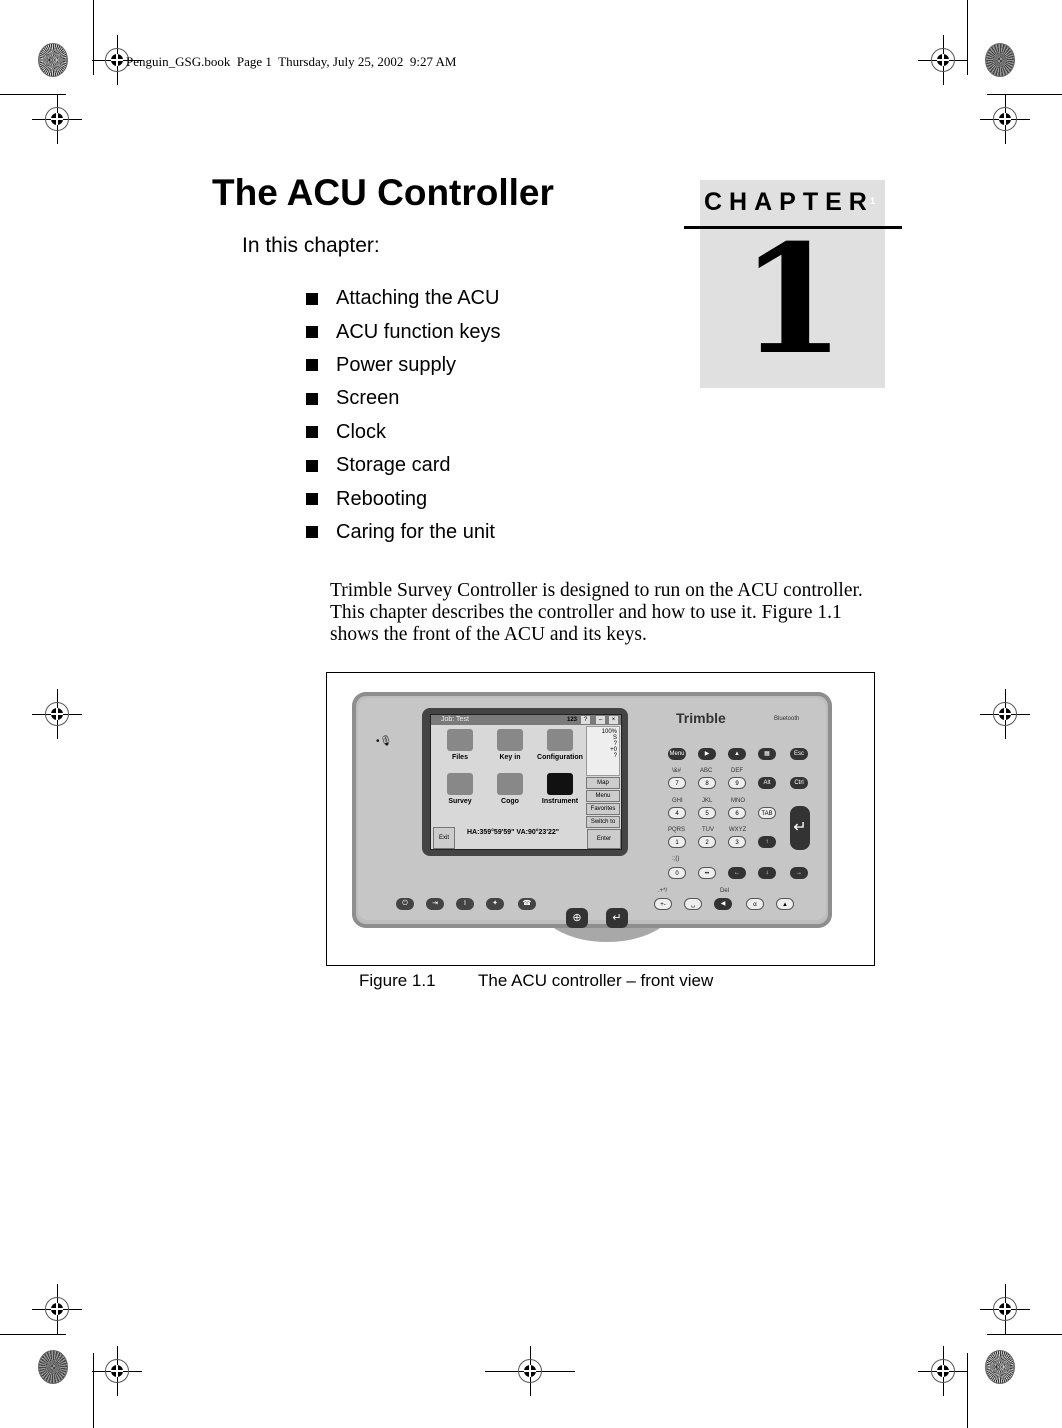  What do you see at coordinates (403, 365) in the screenshot?
I see `list-item: Power supply` at bounding box center [403, 365].